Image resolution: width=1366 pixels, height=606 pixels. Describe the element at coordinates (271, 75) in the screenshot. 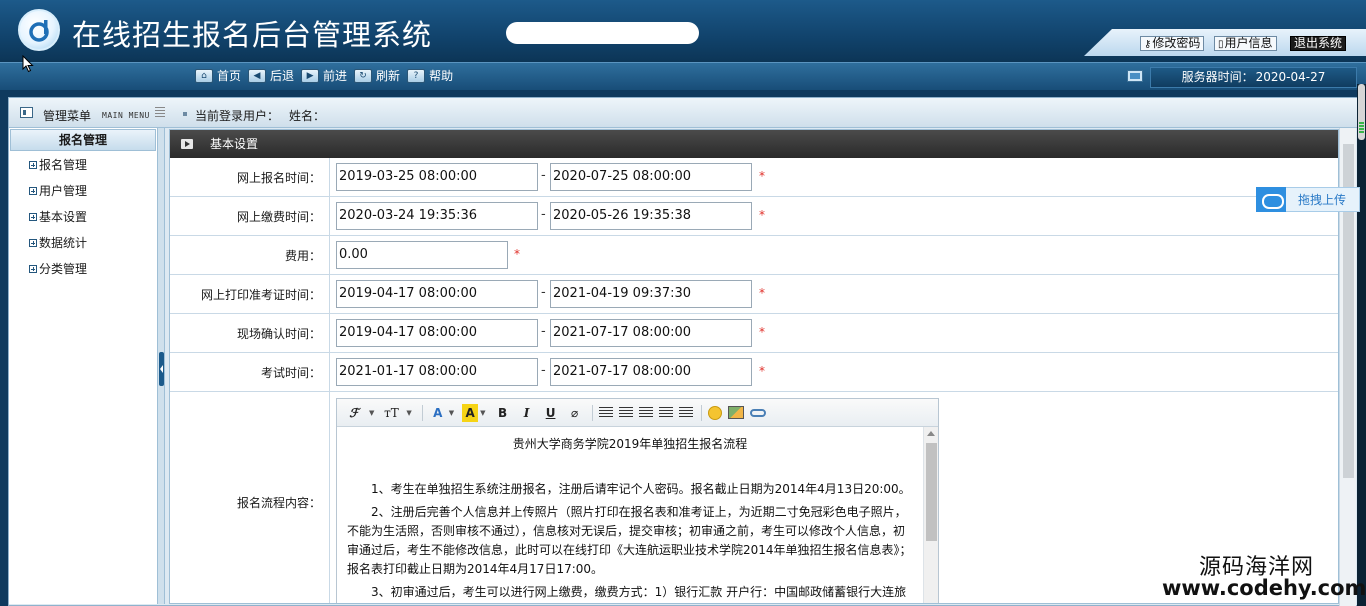

I see `back-button: ◀ 后退` at that location.